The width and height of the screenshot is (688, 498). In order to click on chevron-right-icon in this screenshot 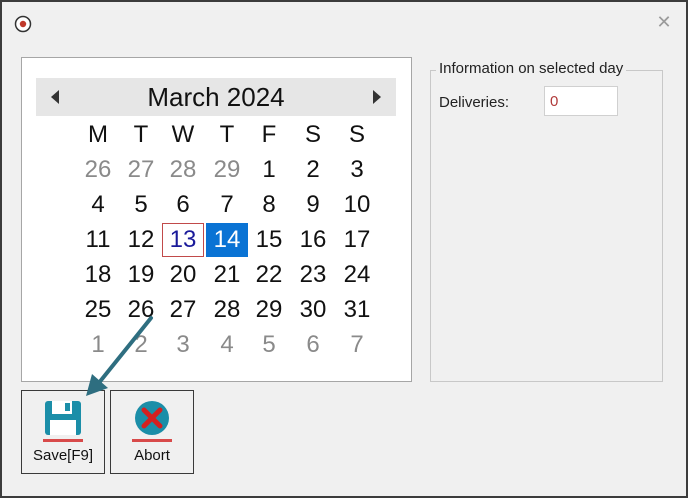, I will do `click(377, 97)`.